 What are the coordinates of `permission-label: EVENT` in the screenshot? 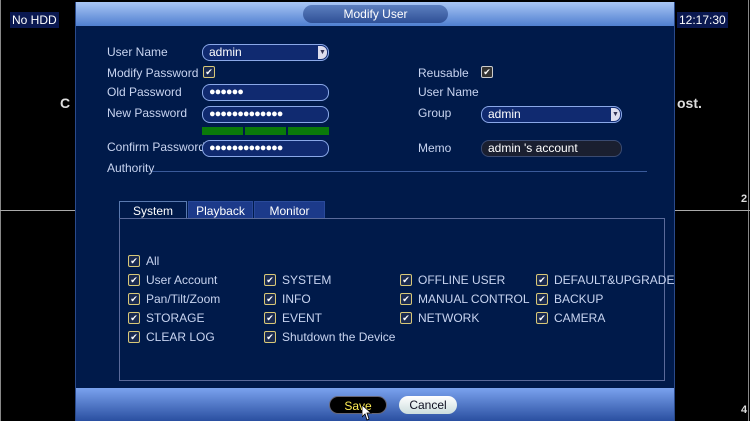 It's located at (302, 318).